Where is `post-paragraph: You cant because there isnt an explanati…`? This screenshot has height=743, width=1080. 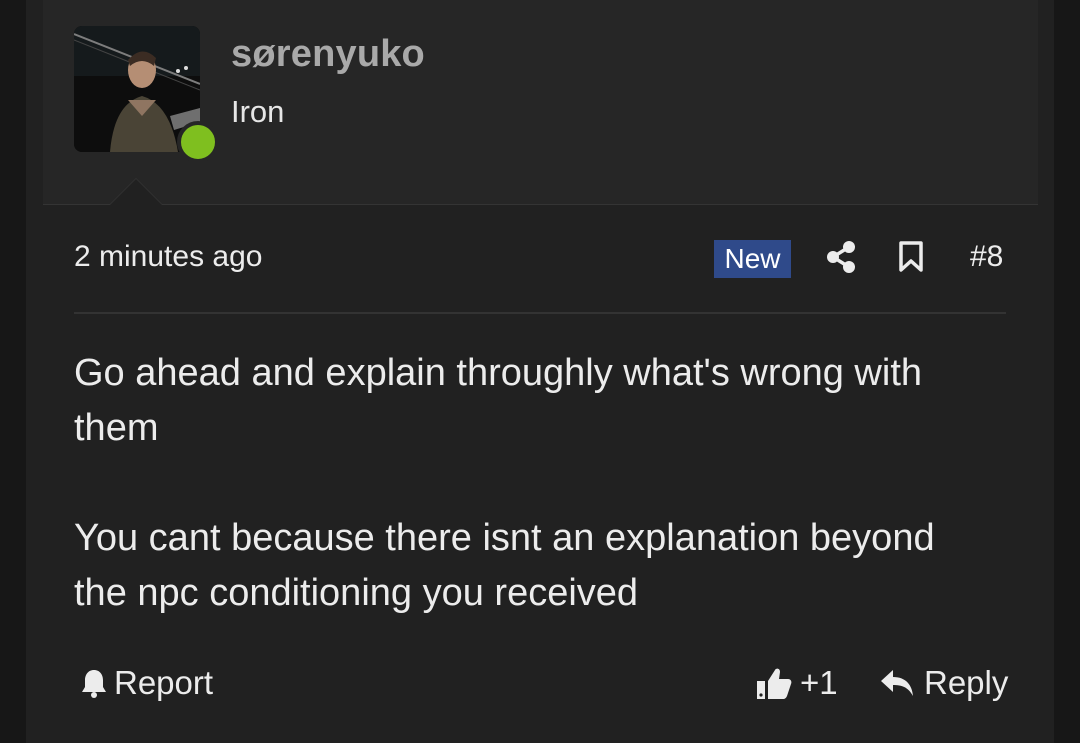
post-paragraph: You cant because there isnt an explanati… is located at coordinates (504, 565).